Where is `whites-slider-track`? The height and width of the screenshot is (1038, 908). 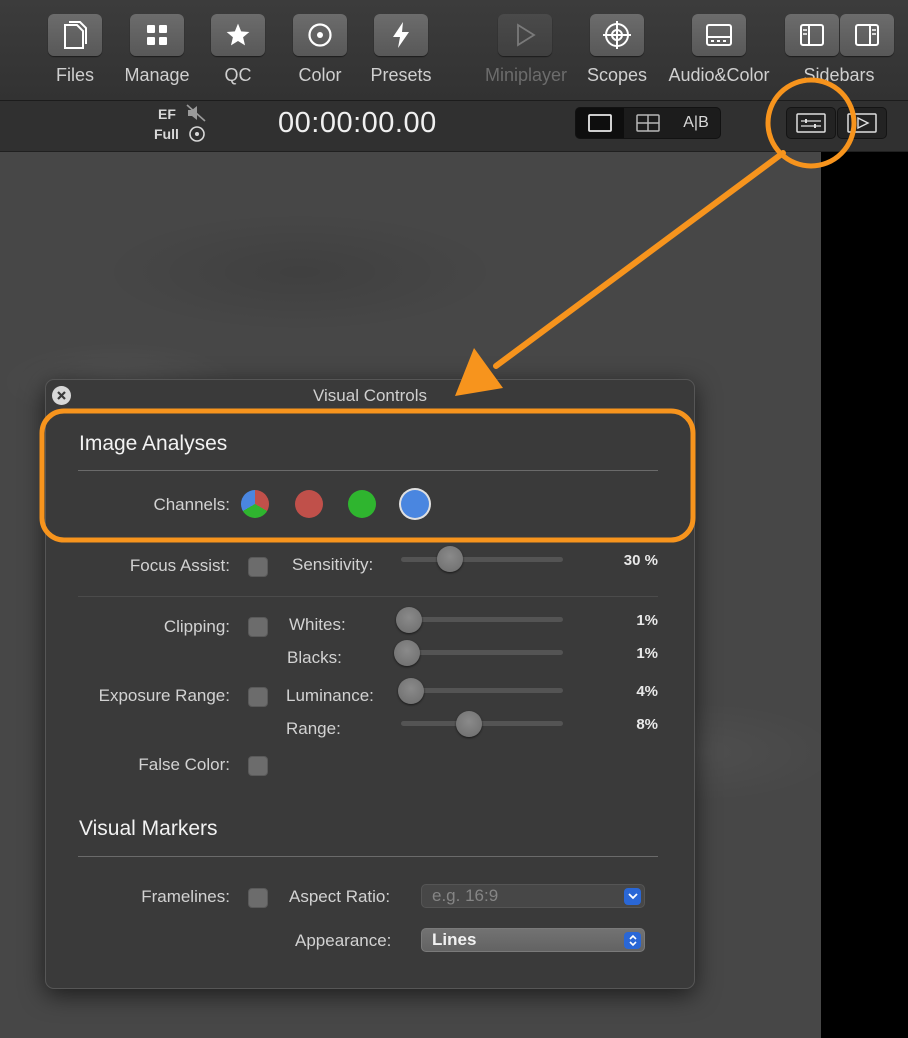
whites-slider-track is located at coordinates (482, 619).